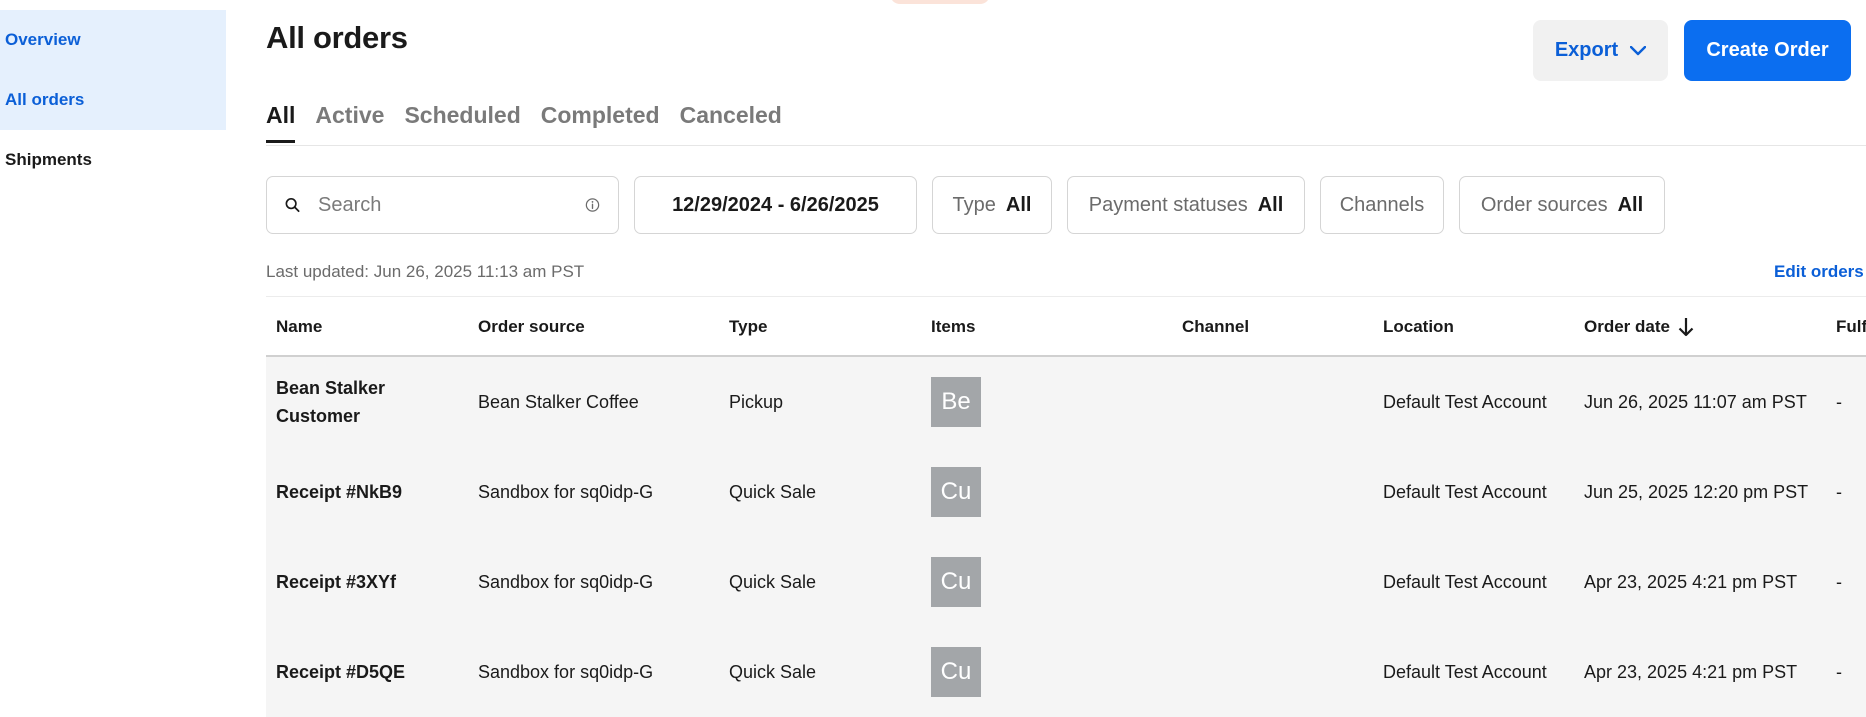  Describe the element at coordinates (113, 160) in the screenshot. I see `sidebar-item-shipments: Shipments` at that location.